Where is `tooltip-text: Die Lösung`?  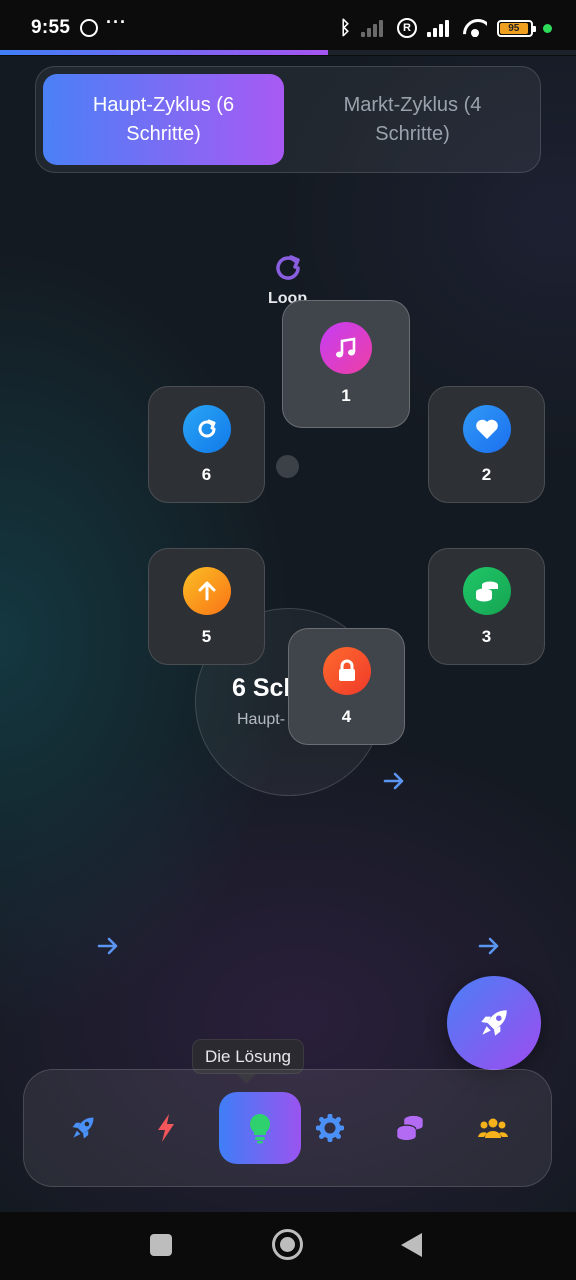
tooltip-text: Die Lösung is located at coordinates (248, 1056).